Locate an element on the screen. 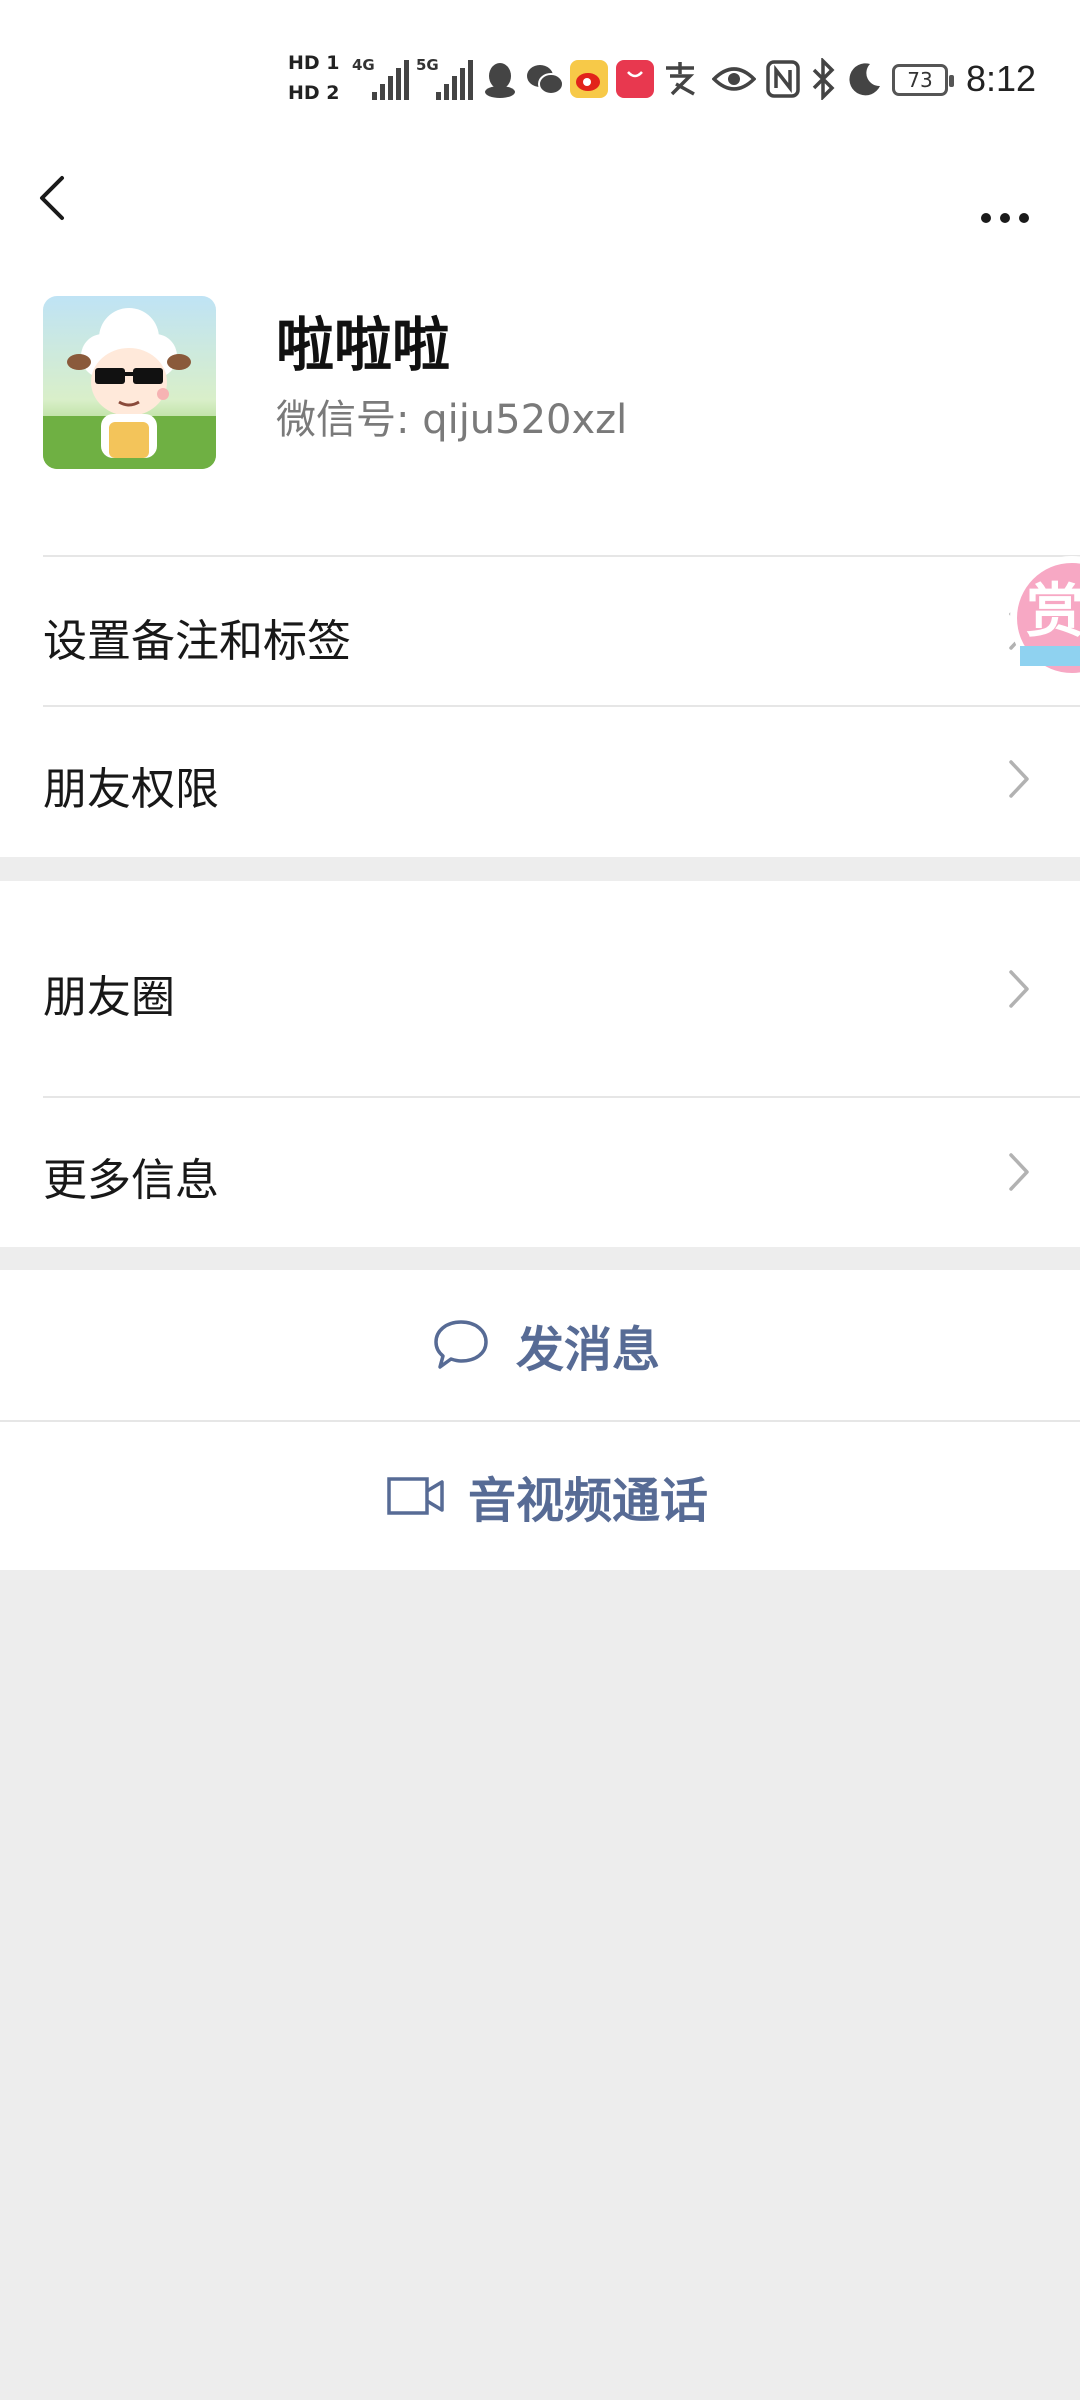  video-call-button: 音视频通话 is located at coordinates (540, 1496).